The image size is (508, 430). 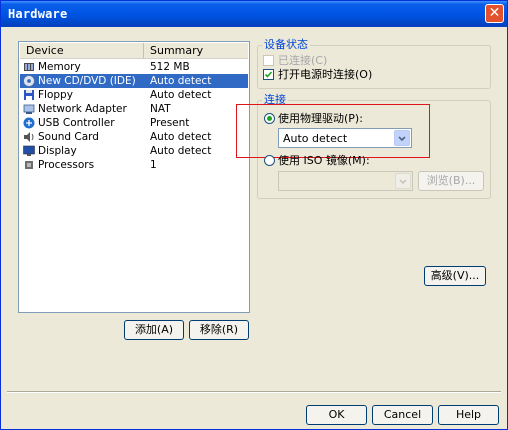 I want to click on window-title: Hardware, so click(x=38, y=14).